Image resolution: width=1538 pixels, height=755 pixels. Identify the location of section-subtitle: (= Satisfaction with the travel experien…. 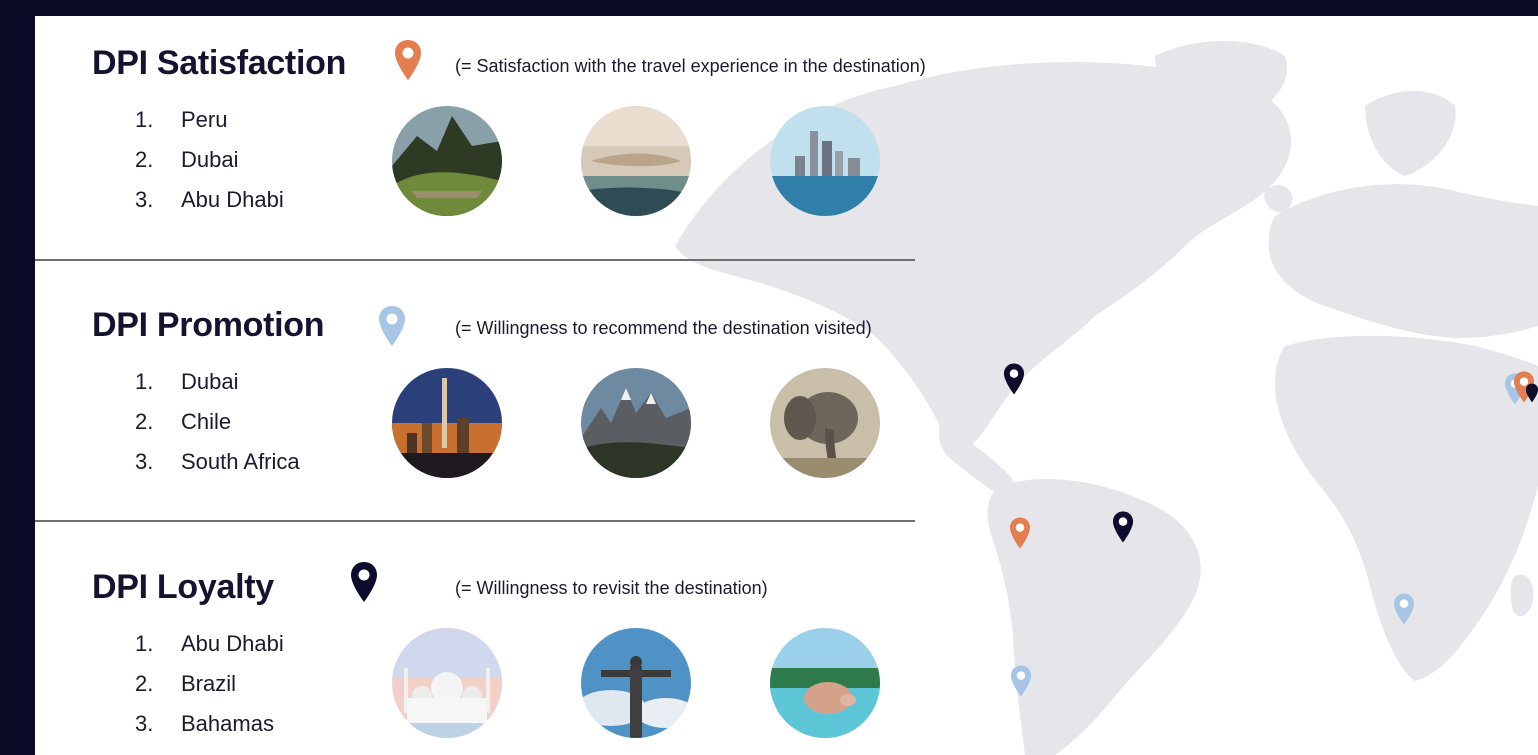
(690, 66).